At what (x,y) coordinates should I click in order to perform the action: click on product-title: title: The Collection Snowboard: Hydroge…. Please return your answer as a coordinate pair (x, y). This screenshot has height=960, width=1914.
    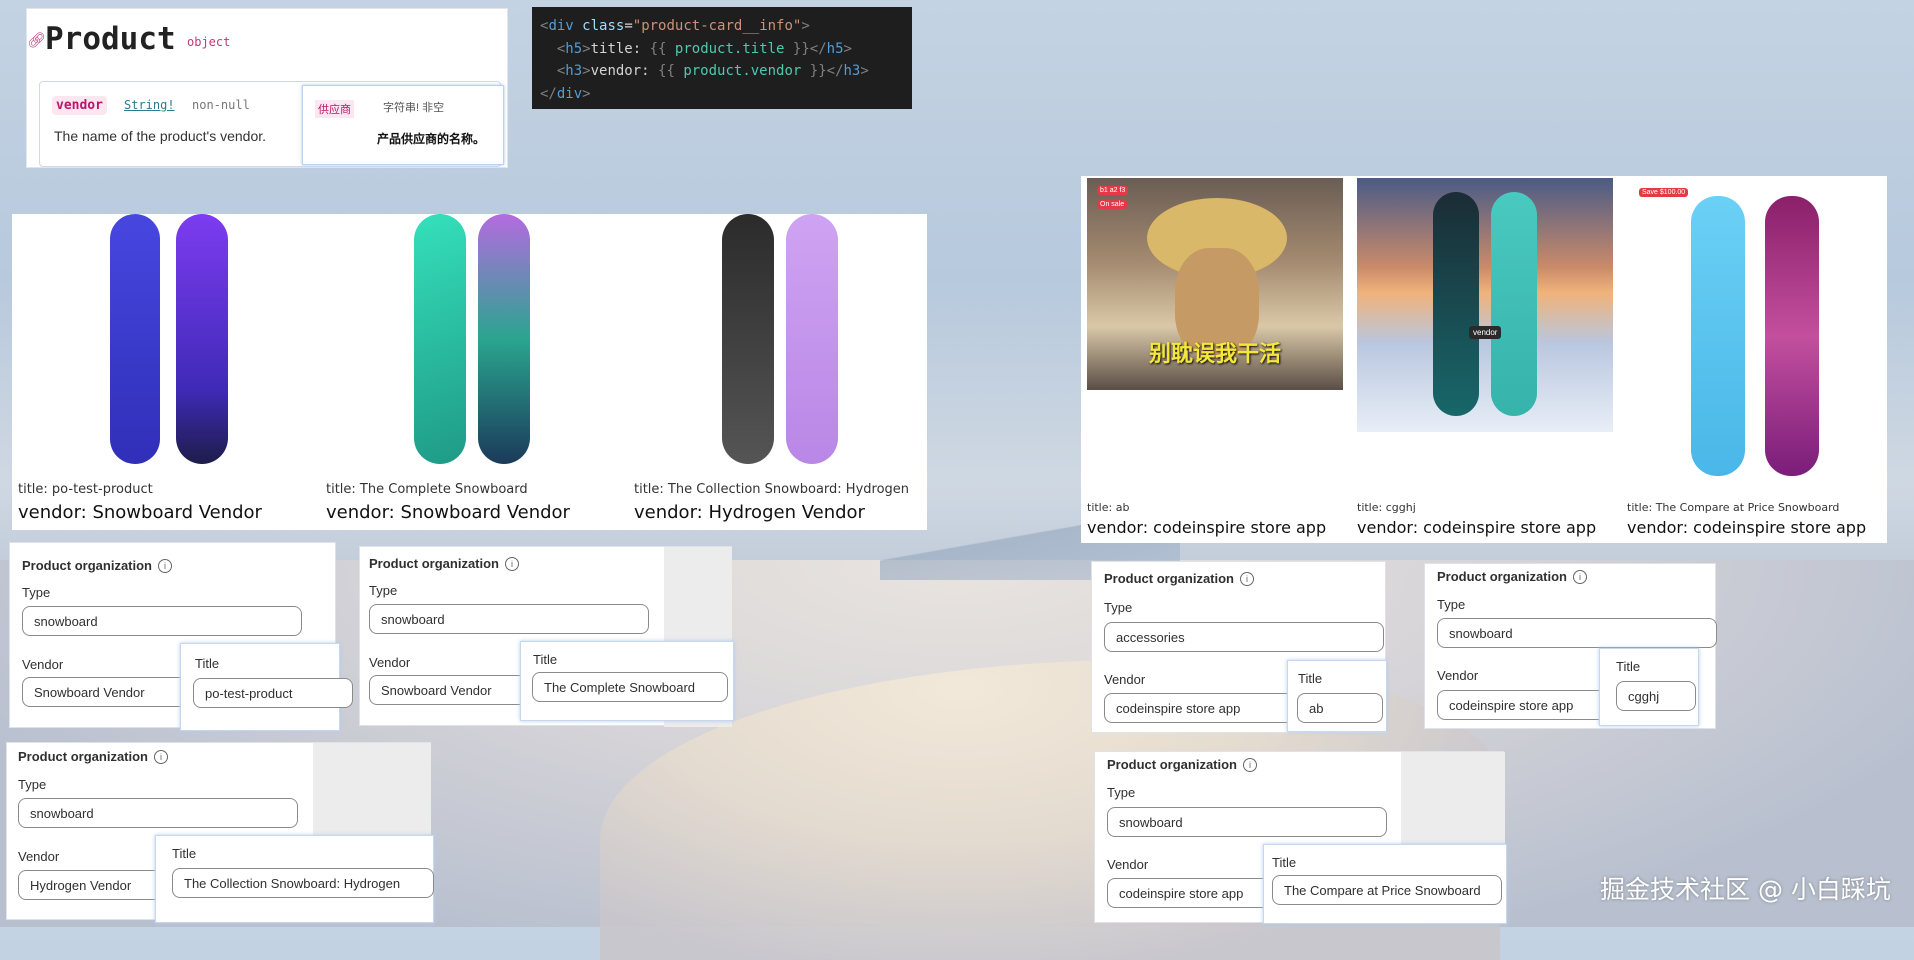
    Looking at the image, I should click on (772, 489).